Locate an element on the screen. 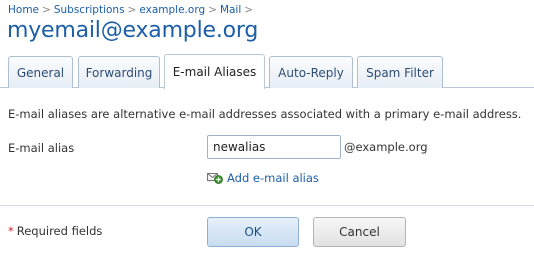 The height and width of the screenshot is (259, 534). add-email-alias-label: Add e-mail alias is located at coordinates (273, 178).